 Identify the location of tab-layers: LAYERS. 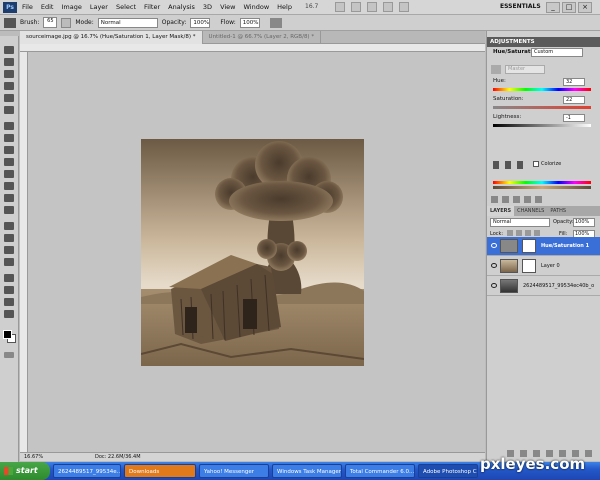
(501, 211).